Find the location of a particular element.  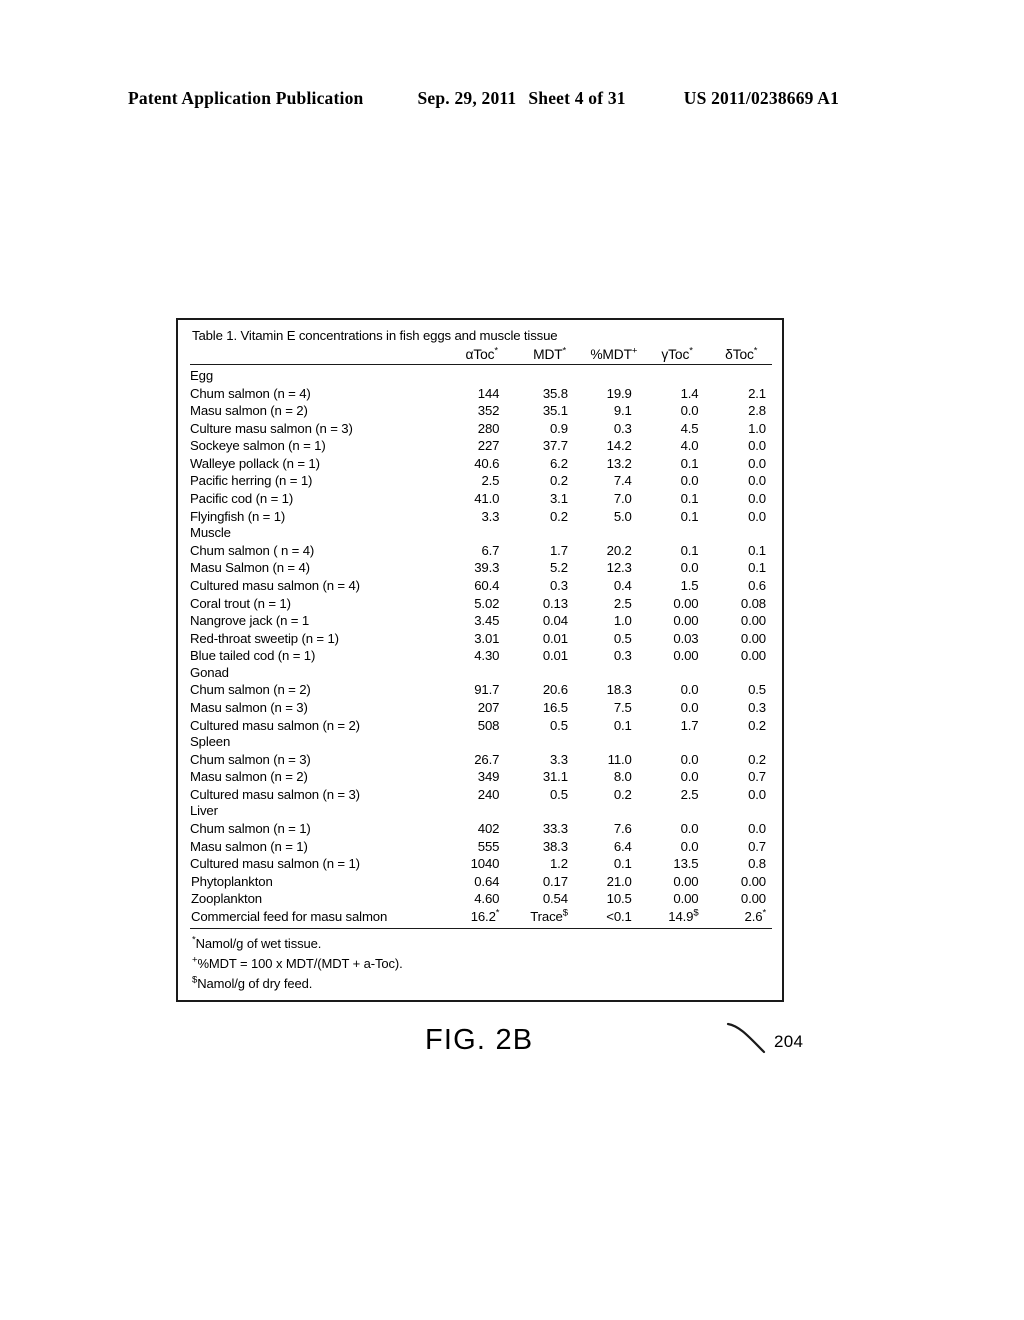

cell-mdt: 3.1 is located at coordinates (559, 499).